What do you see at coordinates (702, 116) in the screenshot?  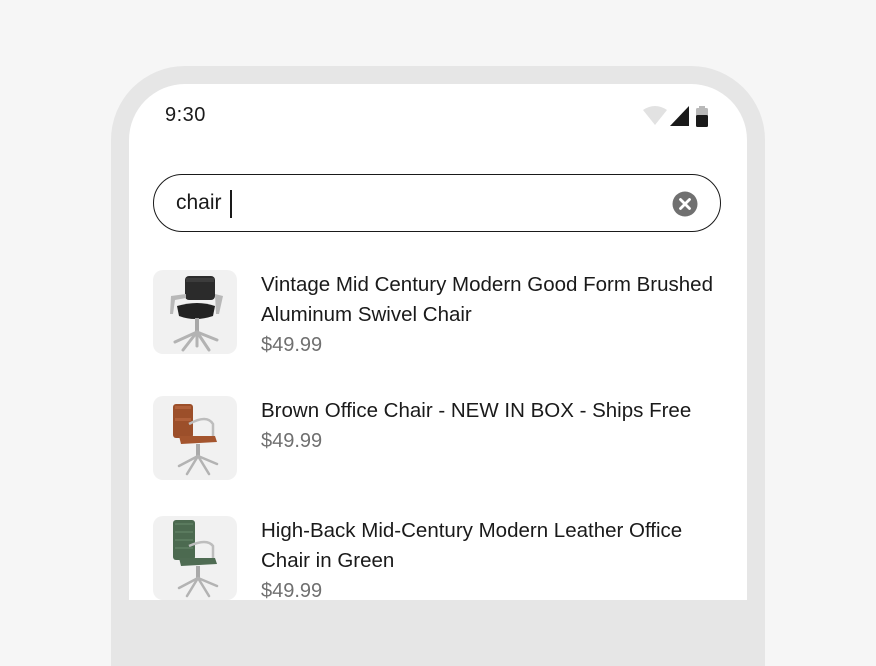 I see `battery-icon` at bounding box center [702, 116].